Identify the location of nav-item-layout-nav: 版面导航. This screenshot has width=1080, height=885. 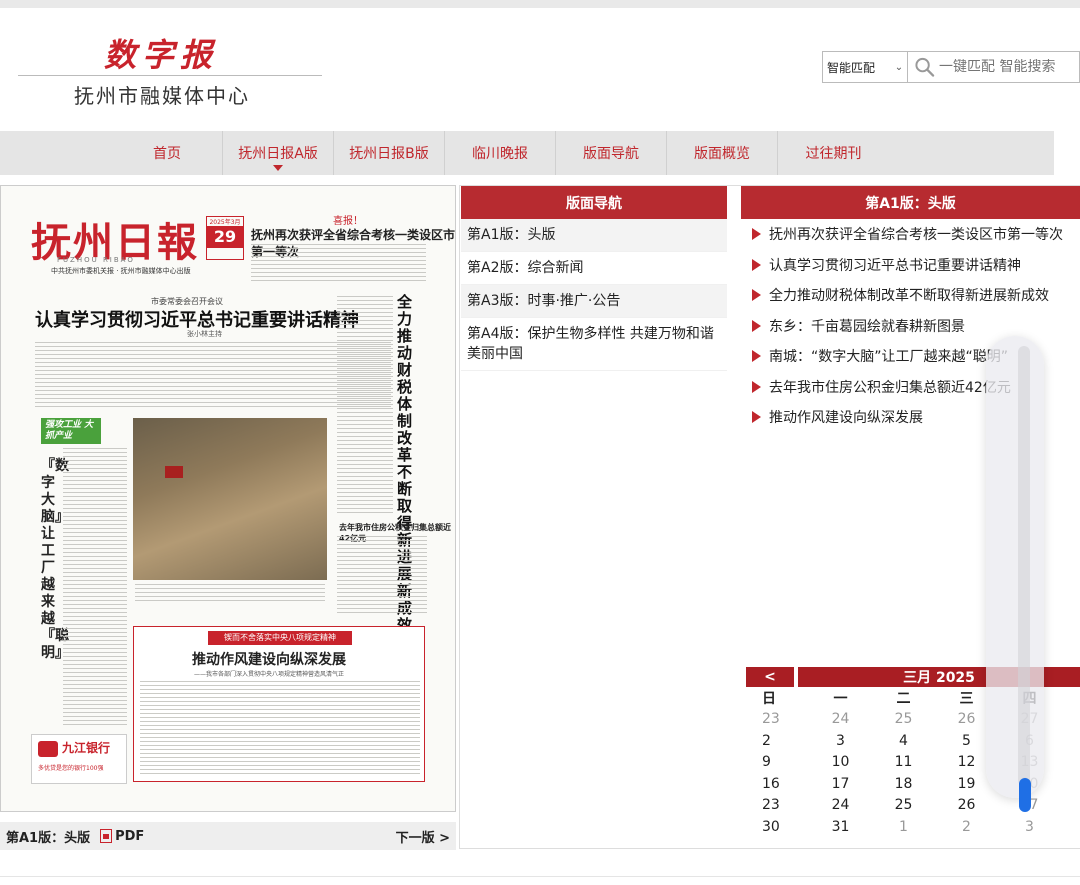
(611, 153).